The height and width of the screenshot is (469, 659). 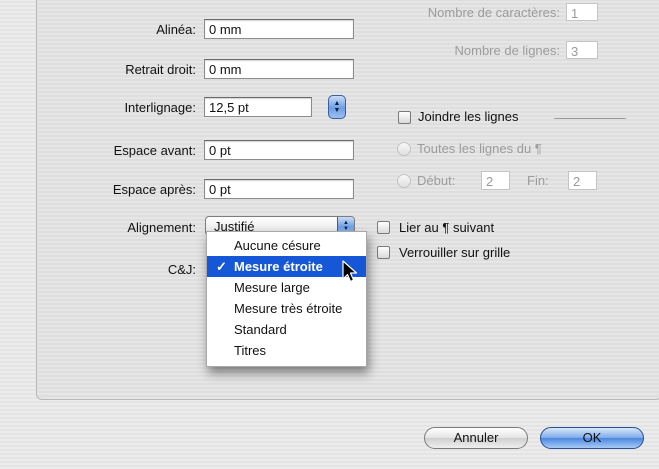 I want to click on nb-caracteres-field: 1, so click(x=582, y=12).